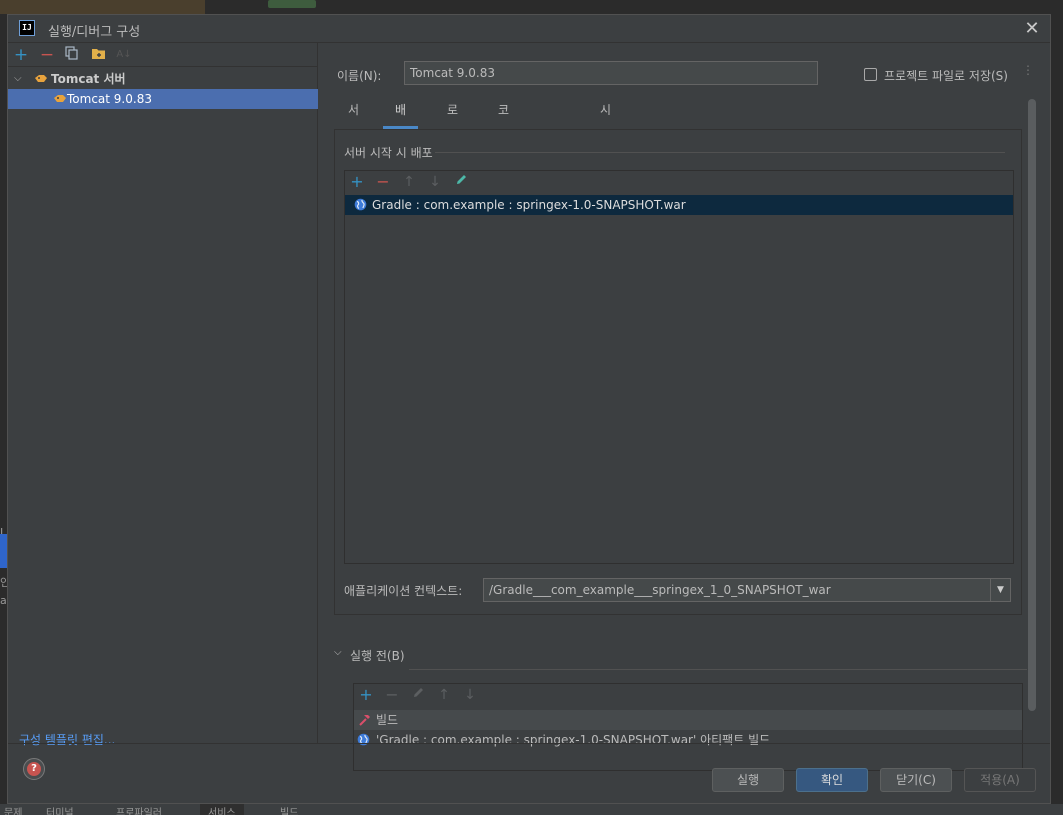 The height and width of the screenshot is (815, 1063). What do you see at coordinates (748, 780) in the screenshot?
I see `run-button: 실행` at bounding box center [748, 780].